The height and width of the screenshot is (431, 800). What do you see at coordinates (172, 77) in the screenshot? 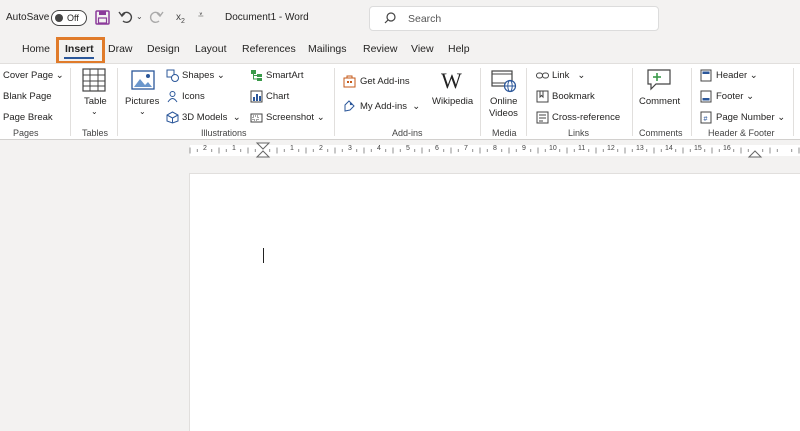
I see `shapes-icon` at bounding box center [172, 77].